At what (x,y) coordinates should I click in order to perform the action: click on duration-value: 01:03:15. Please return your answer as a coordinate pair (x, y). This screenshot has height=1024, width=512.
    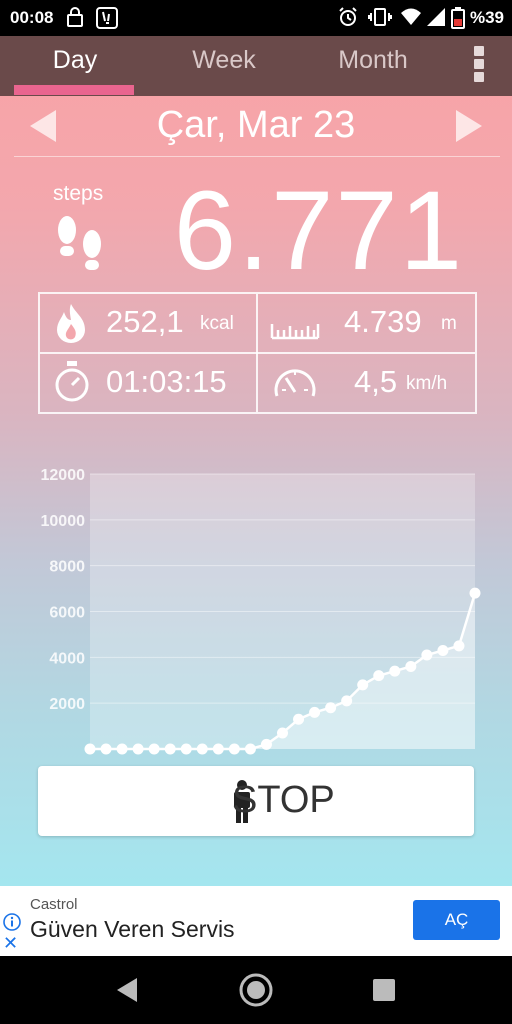
    Looking at the image, I should click on (166, 381).